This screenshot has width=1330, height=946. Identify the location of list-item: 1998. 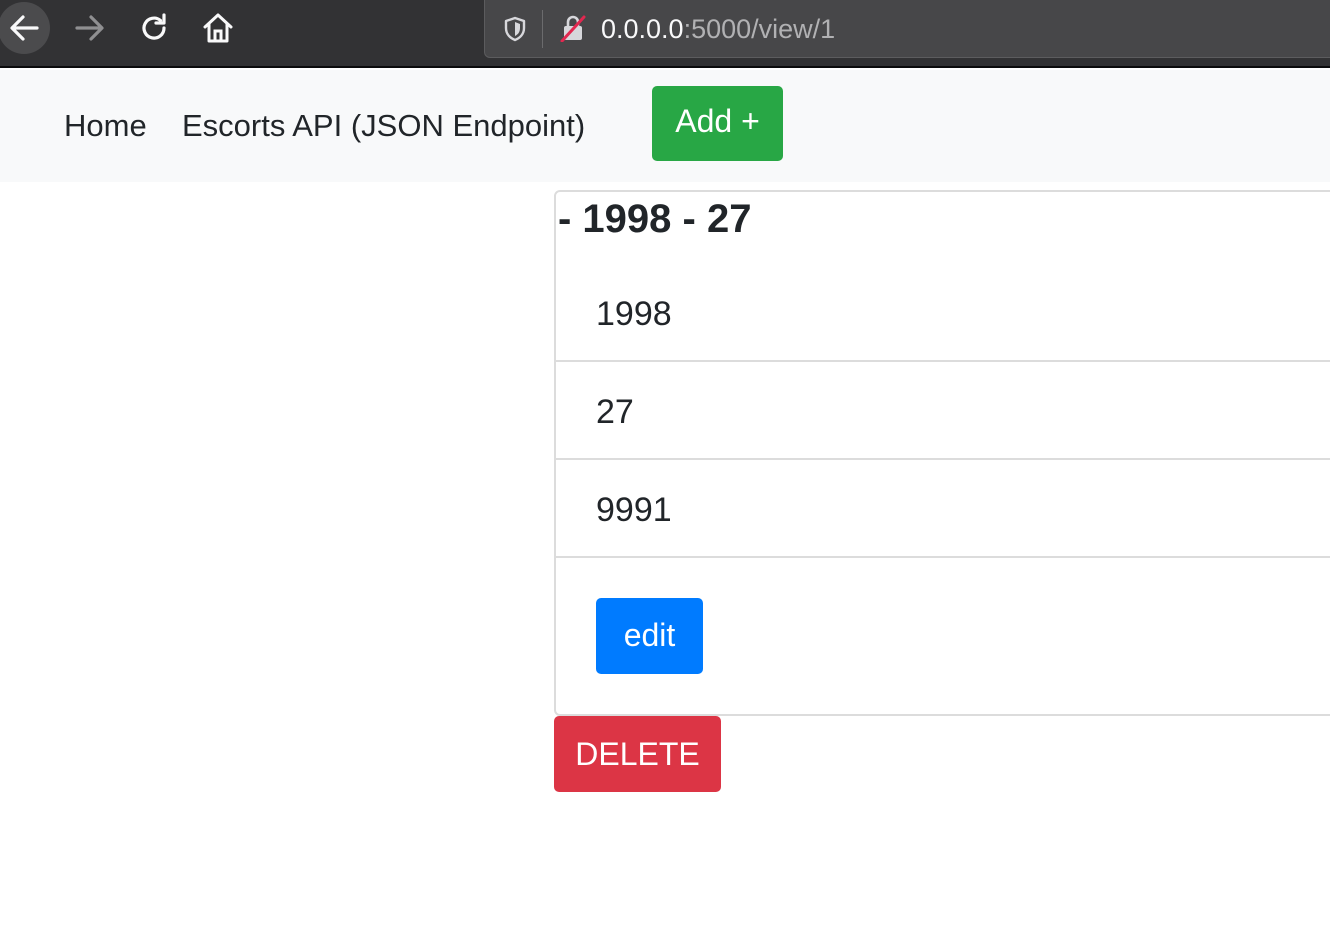
(634, 314).